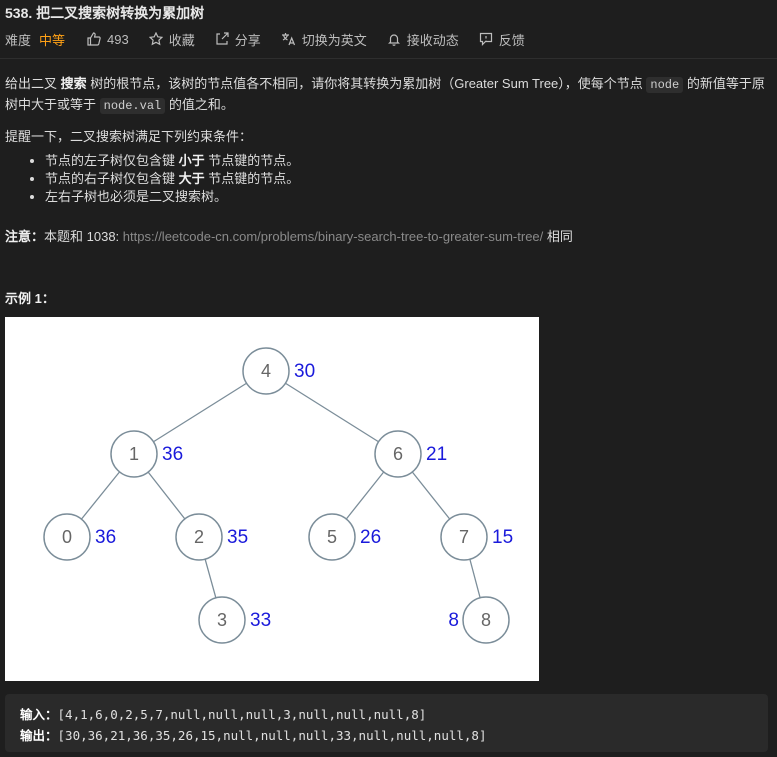  I want to click on note-tail: 相同, so click(558, 236).